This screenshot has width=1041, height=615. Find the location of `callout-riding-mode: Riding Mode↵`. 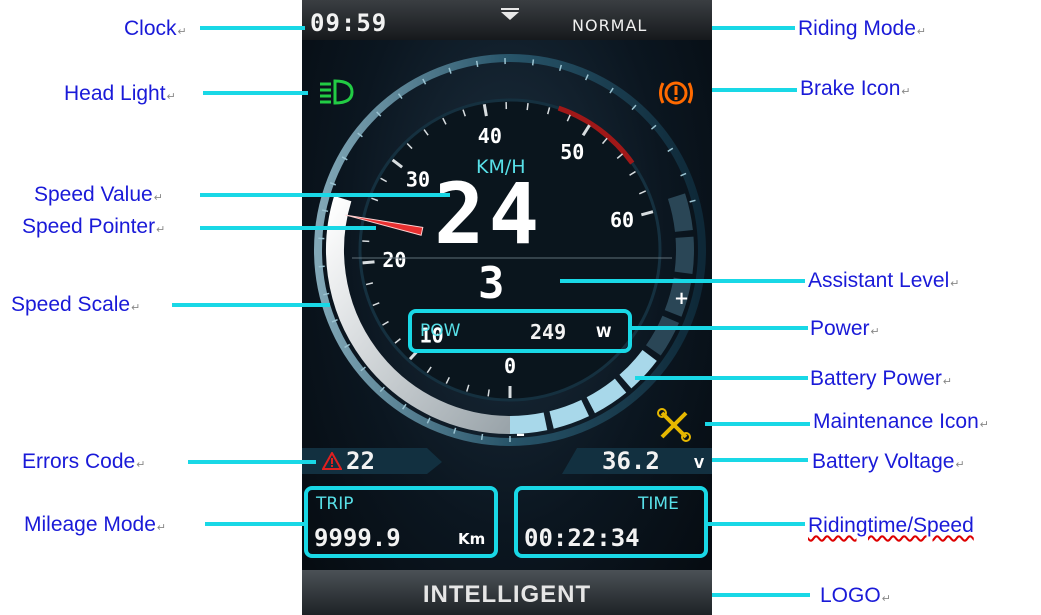

callout-riding-mode: Riding Mode↵ is located at coordinates (862, 28).